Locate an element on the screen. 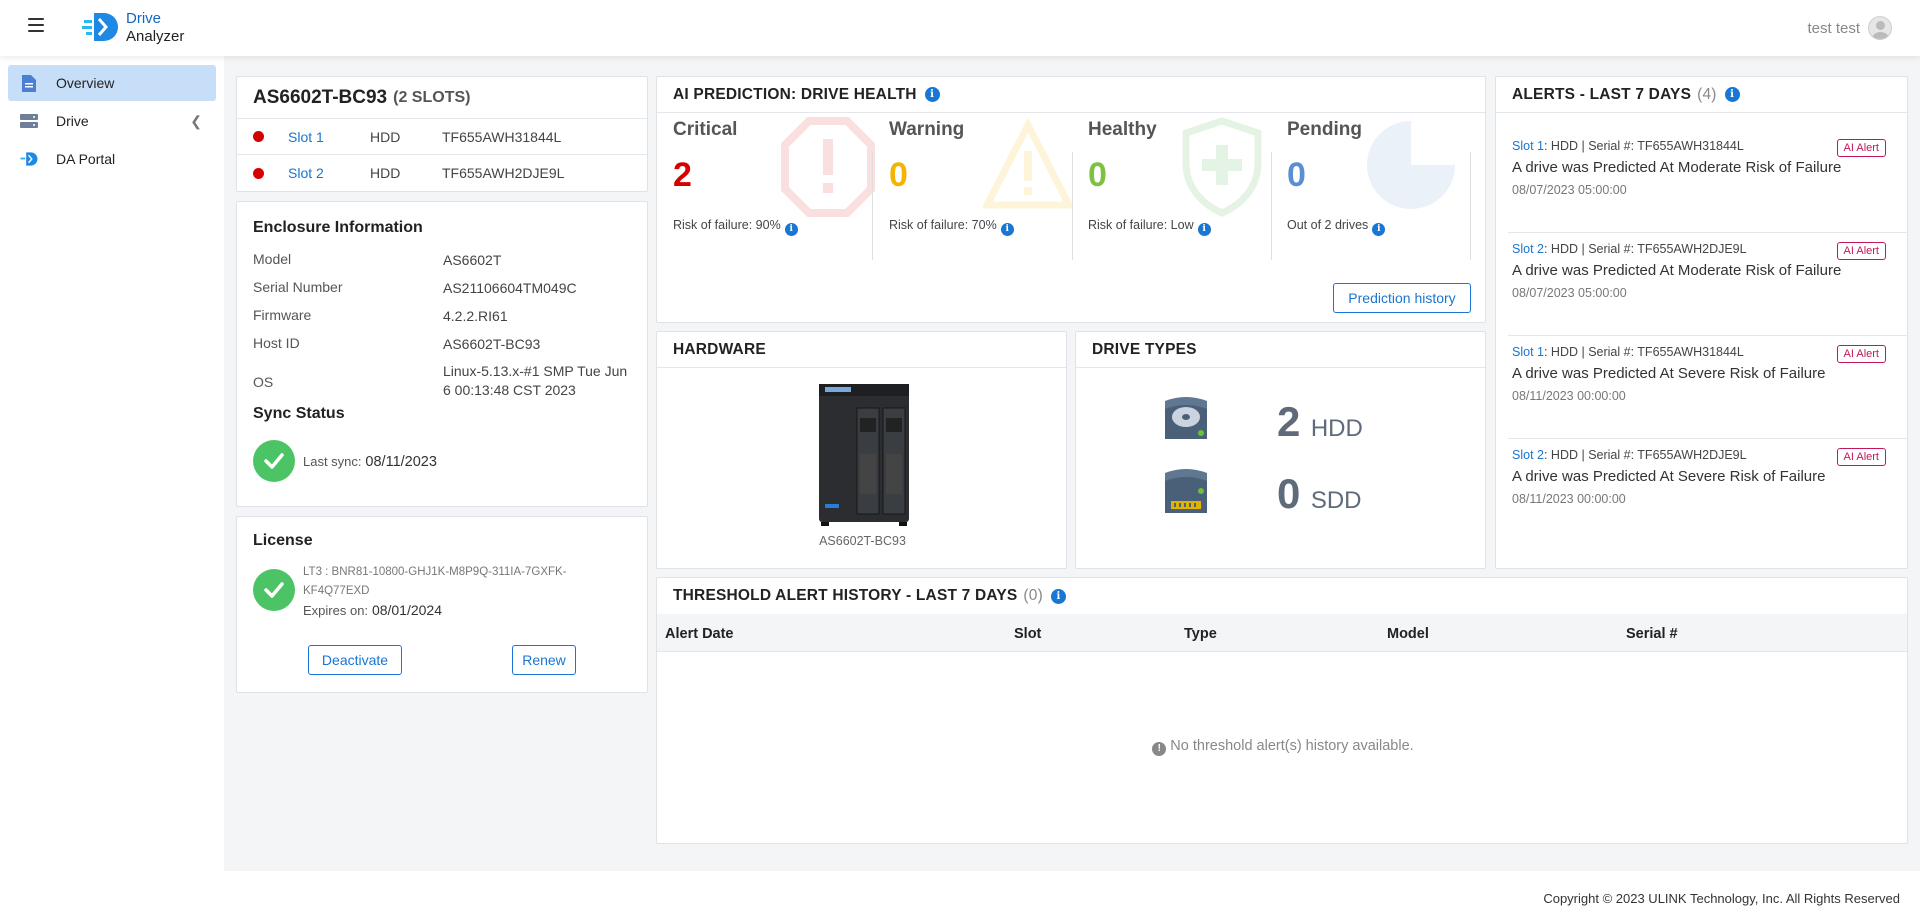  hardware-header: HARDWARE is located at coordinates (861, 350).